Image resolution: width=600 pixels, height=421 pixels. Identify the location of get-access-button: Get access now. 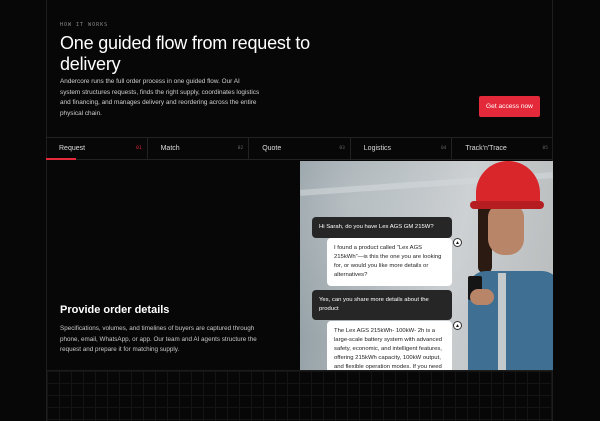
(509, 106).